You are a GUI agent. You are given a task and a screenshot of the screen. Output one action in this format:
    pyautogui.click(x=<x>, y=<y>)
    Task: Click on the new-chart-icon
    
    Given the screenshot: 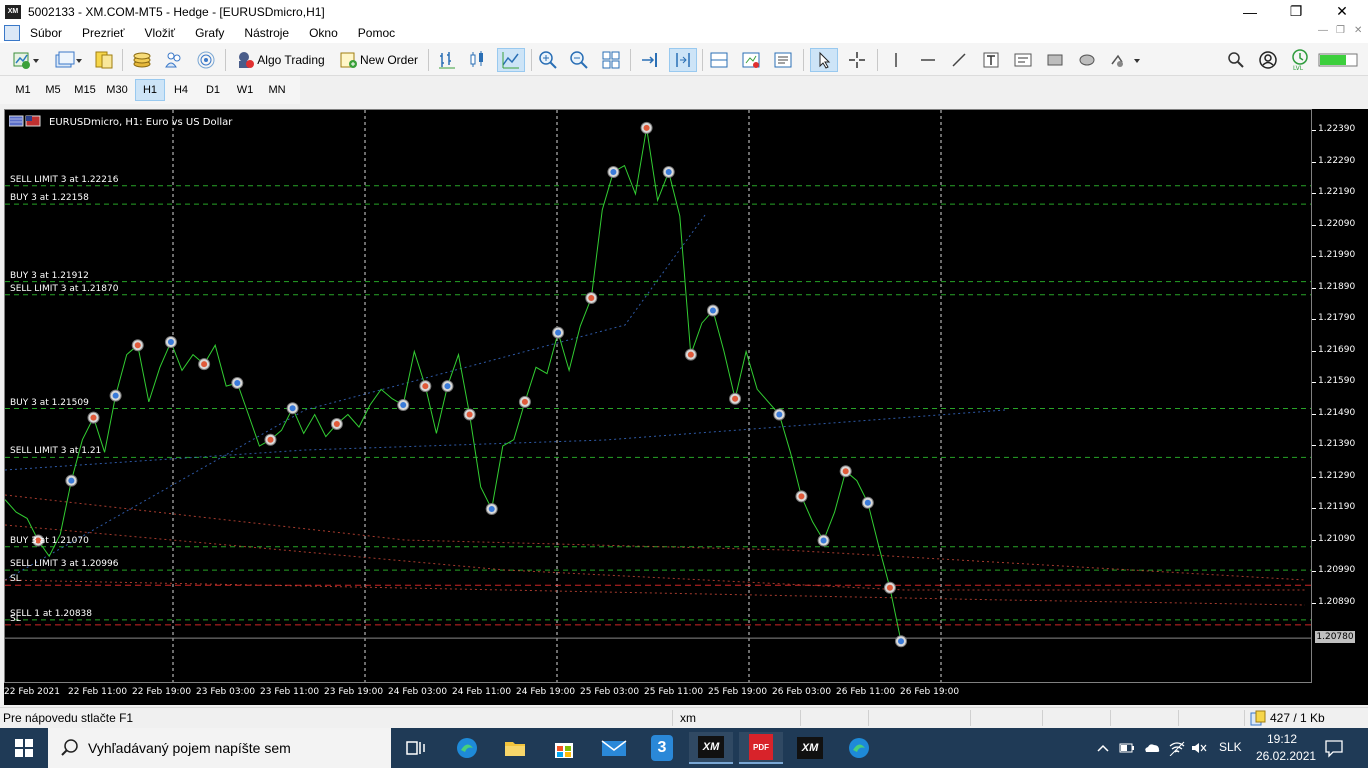 What is the action you would take?
    pyautogui.click(x=26, y=60)
    